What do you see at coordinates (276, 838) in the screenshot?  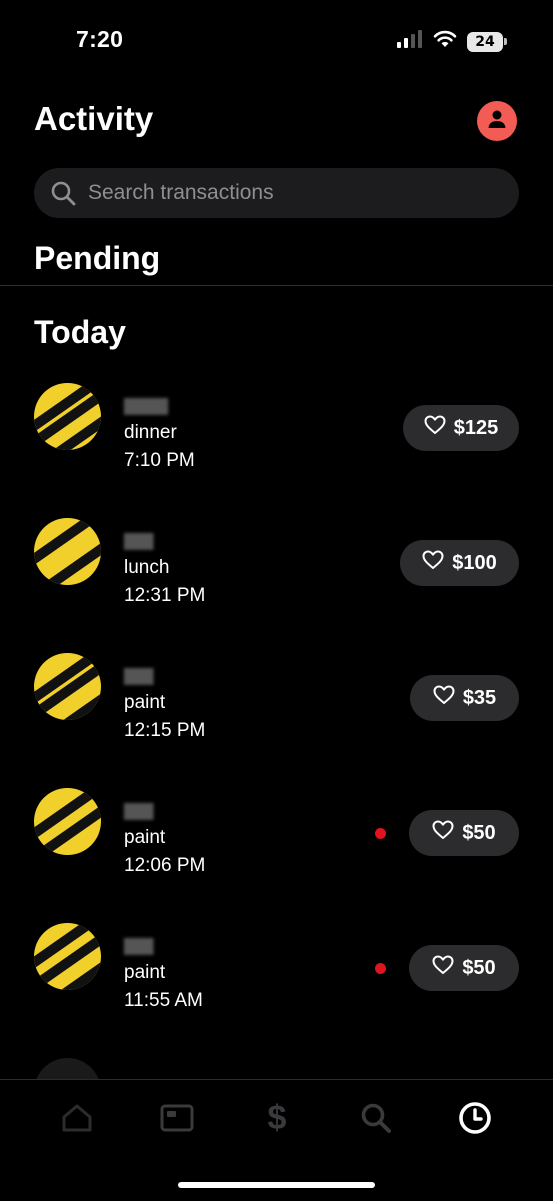 I see `transaction-row: ▆▆ paint 12:06 PM $50` at bounding box center [276, 838].